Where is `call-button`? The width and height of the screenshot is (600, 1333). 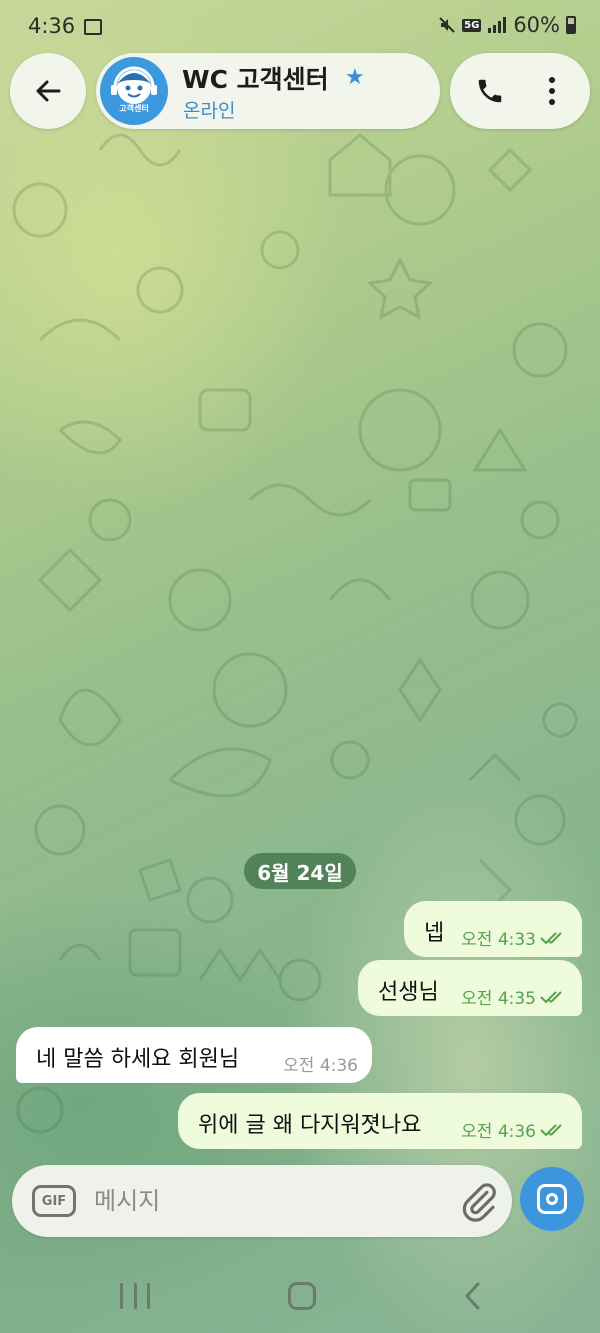 call-button is located at coordinates (490, 91).